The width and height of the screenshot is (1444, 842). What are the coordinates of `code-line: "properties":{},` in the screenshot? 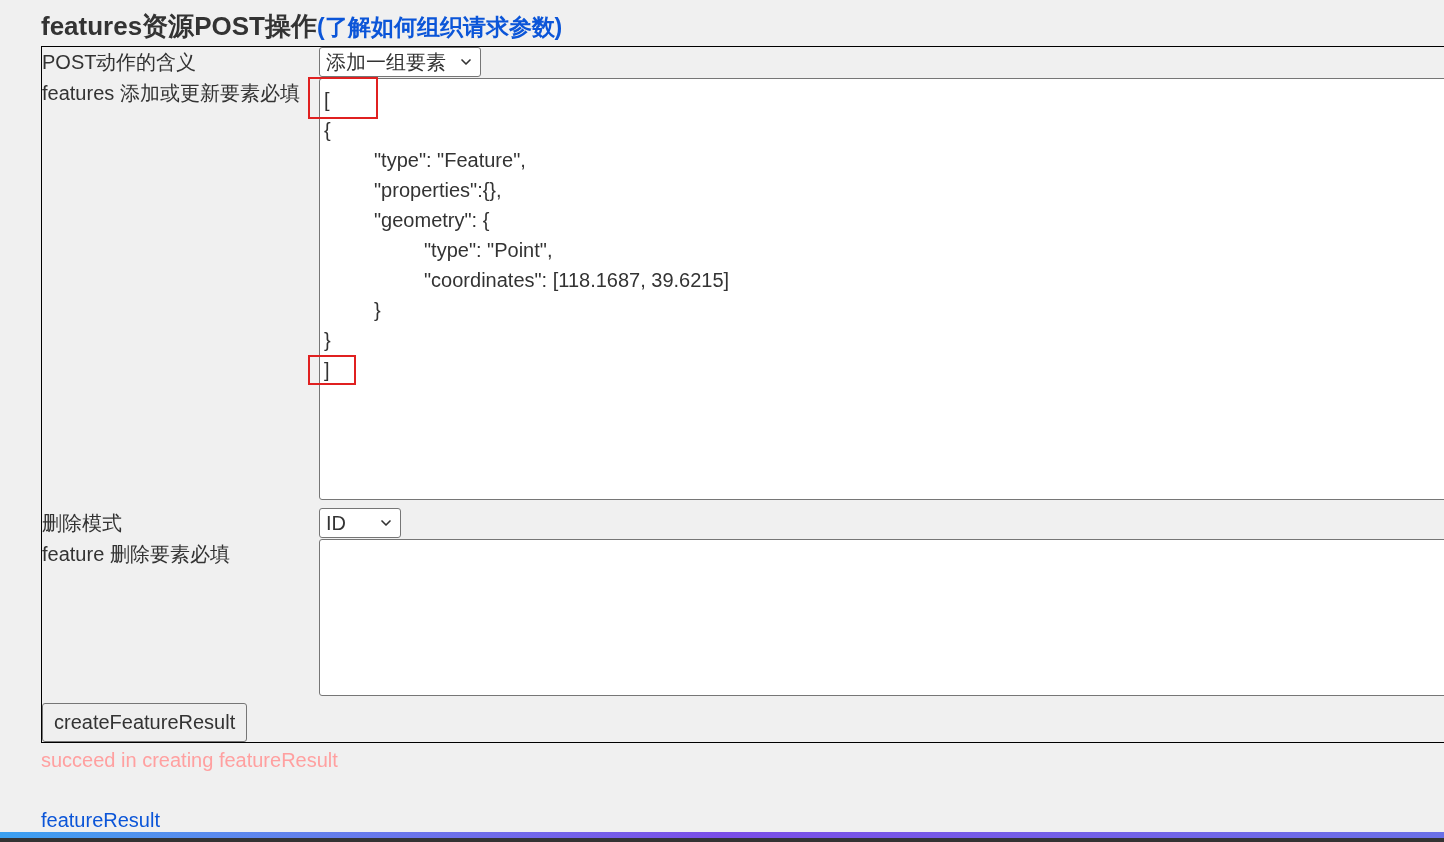 It's located at (437, 189).